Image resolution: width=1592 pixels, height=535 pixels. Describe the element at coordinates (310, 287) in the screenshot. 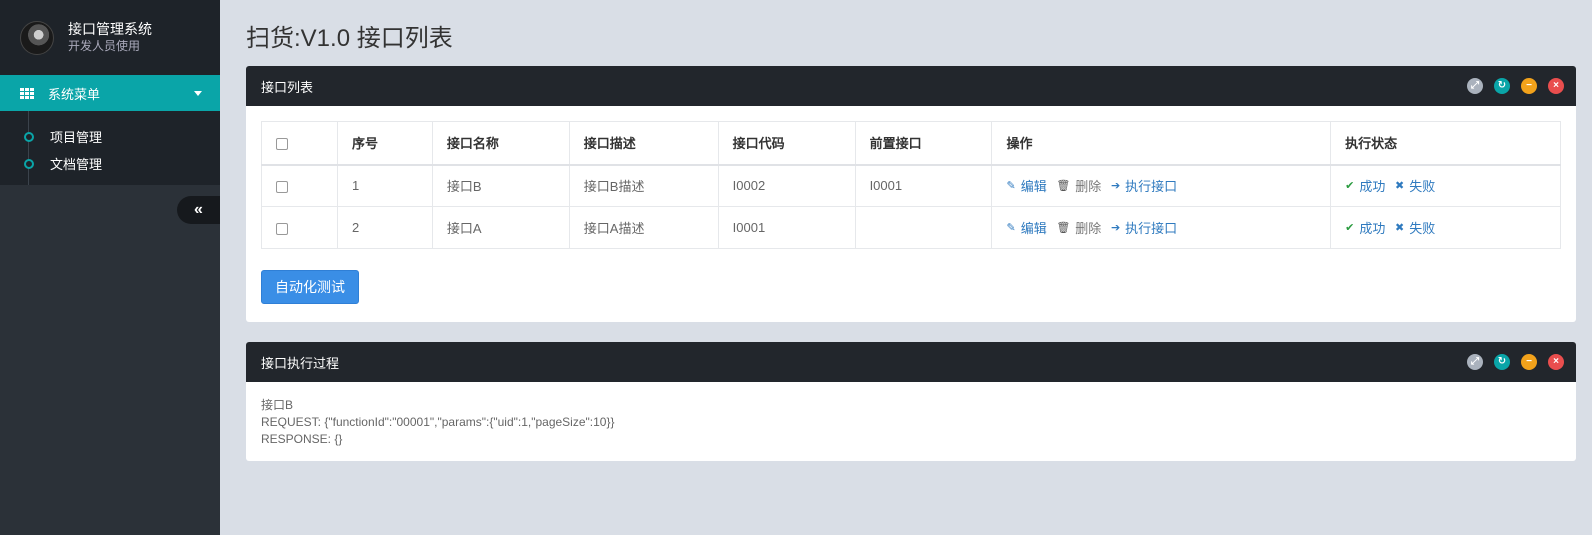

I see `auto-test-button: 自动化测试` at that location.